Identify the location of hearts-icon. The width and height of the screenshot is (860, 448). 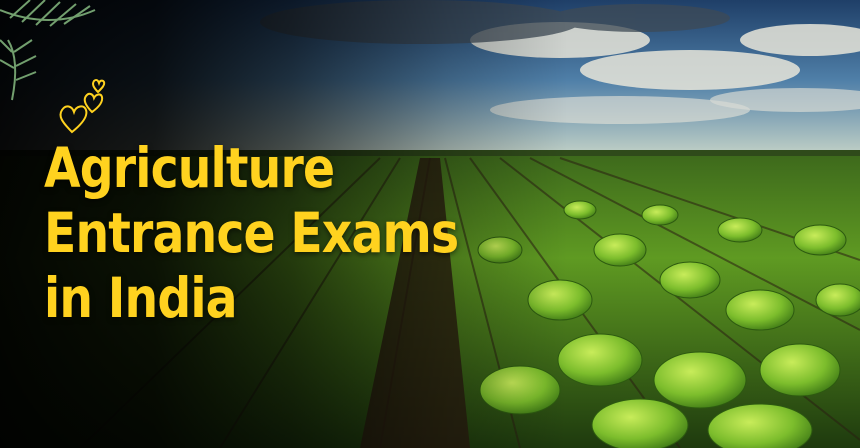
(82, 106).